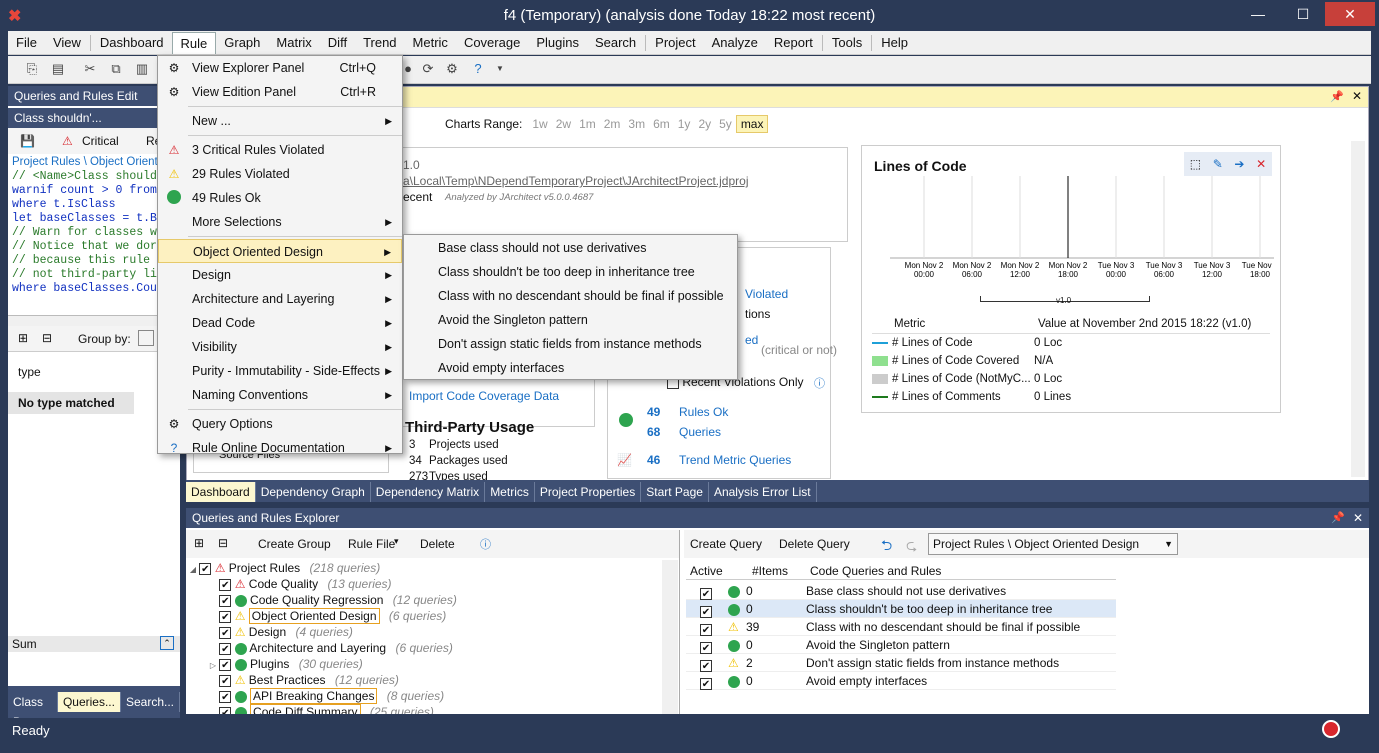 The width and height of the screenshot is (1379, 753). I want to click on collapse-all-icon: ⊟, so click(223, 543).